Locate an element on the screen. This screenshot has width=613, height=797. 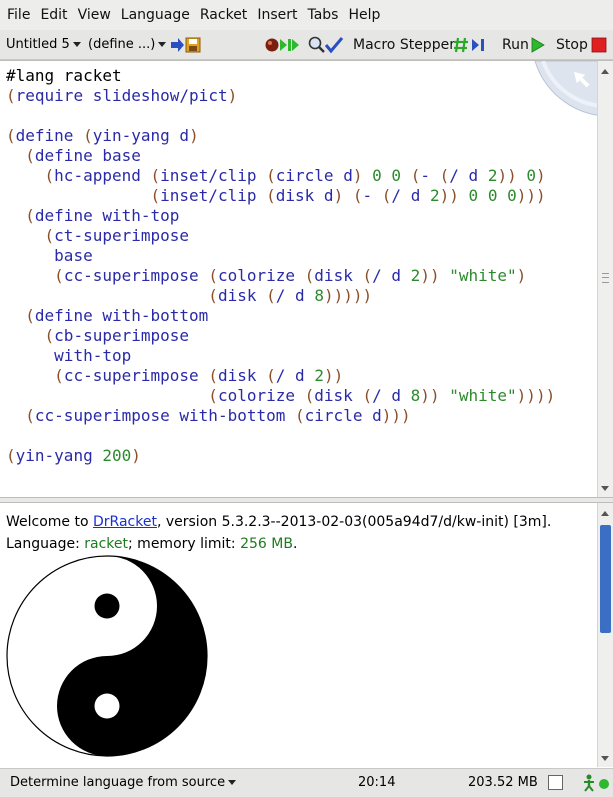
macro-stepper-label: Macro Stepper is located at coordinates (404, 45).